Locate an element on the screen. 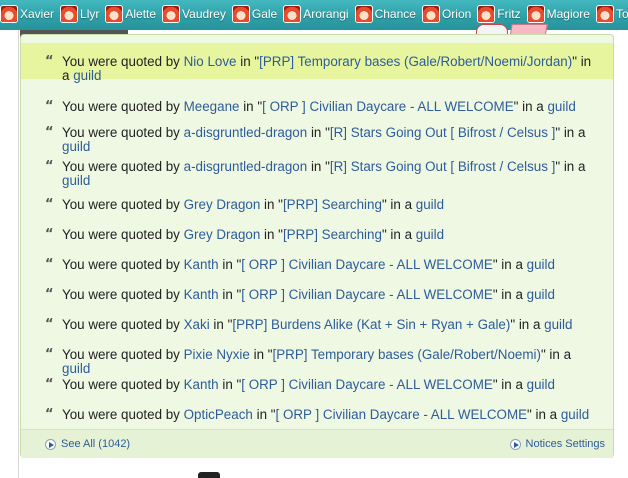  friend-item: Llyr is located at coordinates (82, 14).